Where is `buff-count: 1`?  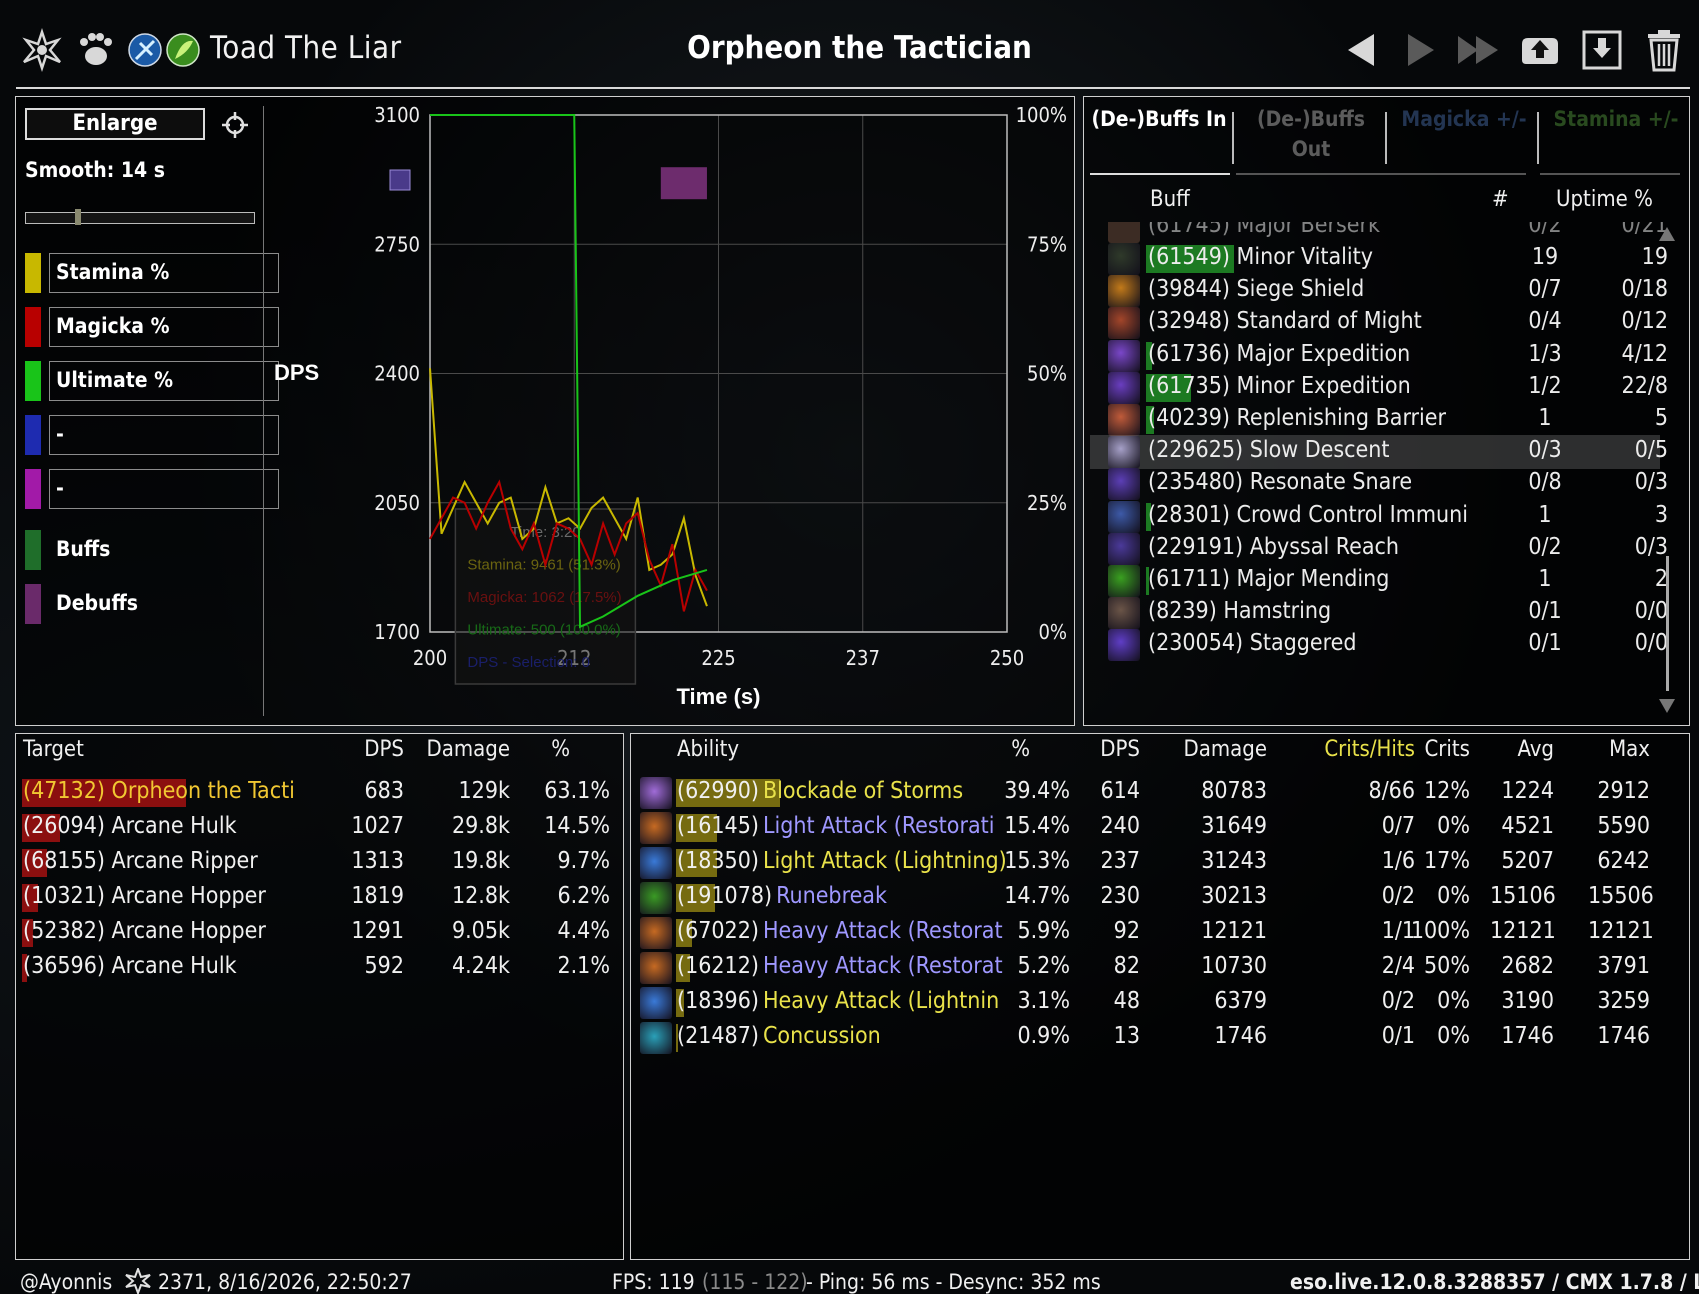 buff-count: 1 is located at coordinates (1545, 579).